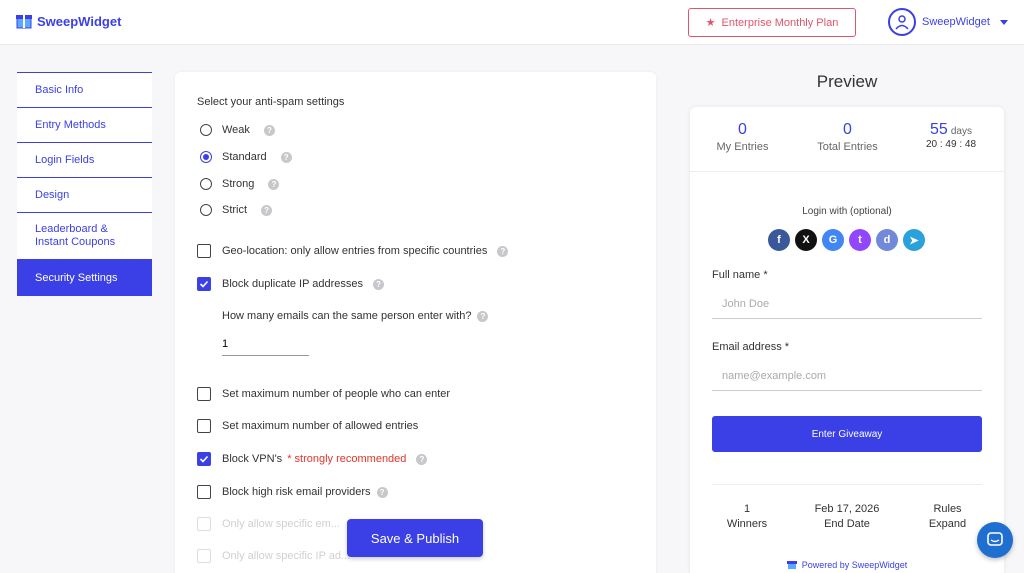  What do you see at coordinates (780, 22) in the screenshot?
I see `plan-label: Enterprise Monthly Plan` at bounding box center [780, 22].